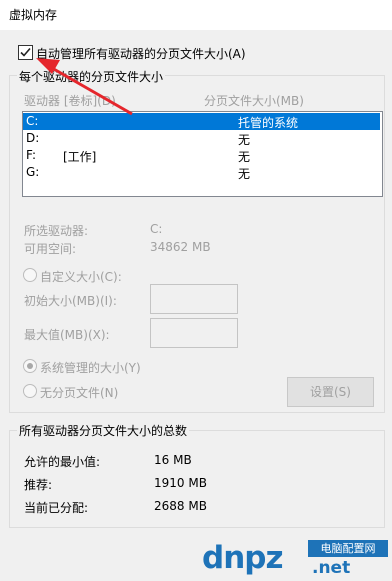  Describe the element at coordinates (84, 87) in the screenshot. I see `annotation-arrow-icon` at that location.